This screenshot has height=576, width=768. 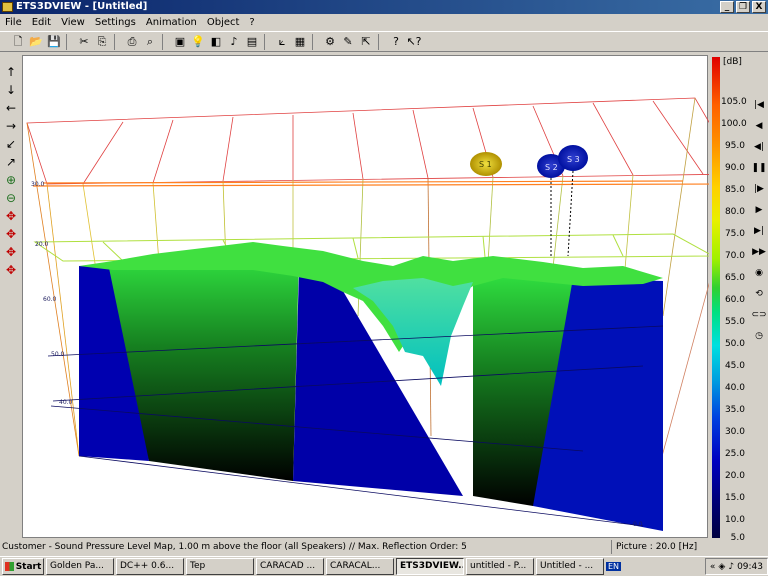 What do you see at coordinates (657, 547) in the screenshot?
I see `status-picture: Picture : 20.0 [Hz]` at bounding box center [657, 547].